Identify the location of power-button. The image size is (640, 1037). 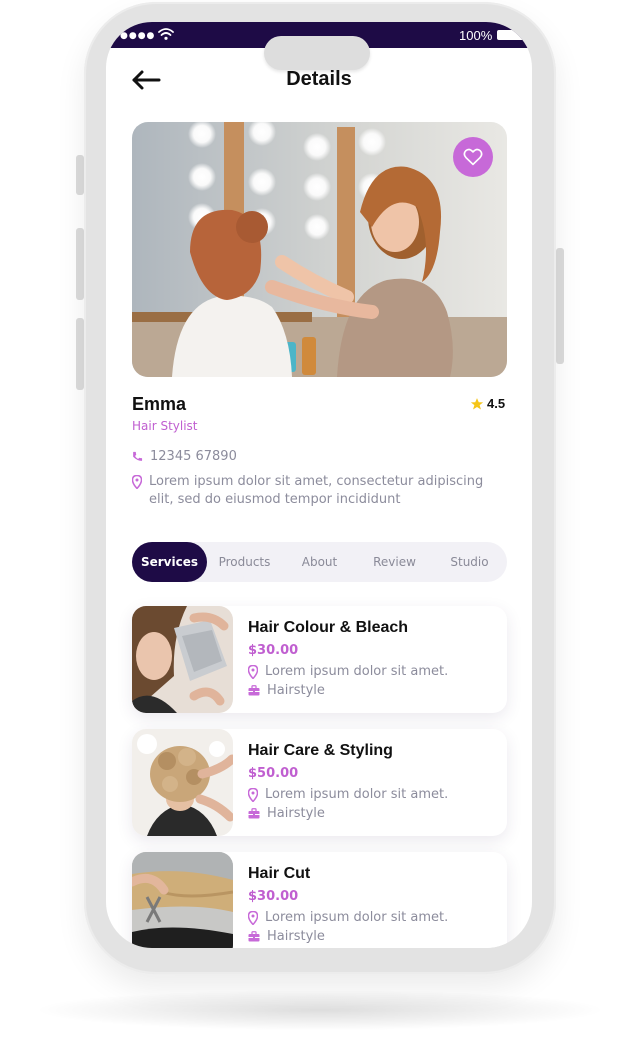
(560, 306).